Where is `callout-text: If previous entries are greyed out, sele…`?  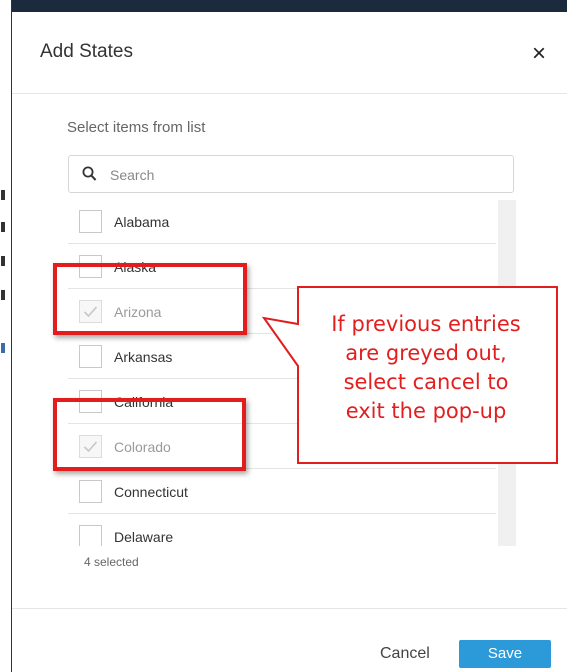
callout-text: If previous entries are greyed out, sele… is located at coordinates (426, 368).